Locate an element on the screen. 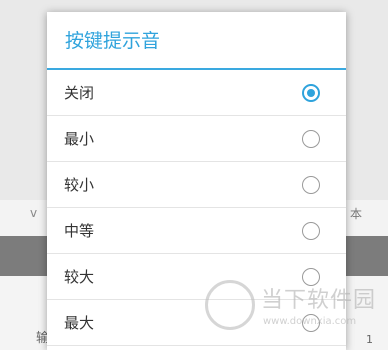 The height and width of the screenshot is (350, 388). option-label: 较大 is located at coordinates (79, 277).